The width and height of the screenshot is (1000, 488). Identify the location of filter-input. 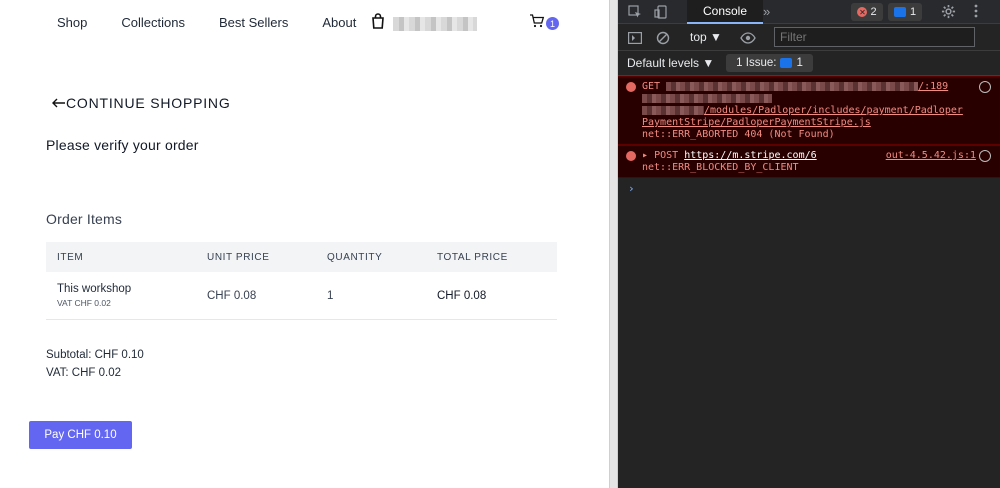
(874, 37).